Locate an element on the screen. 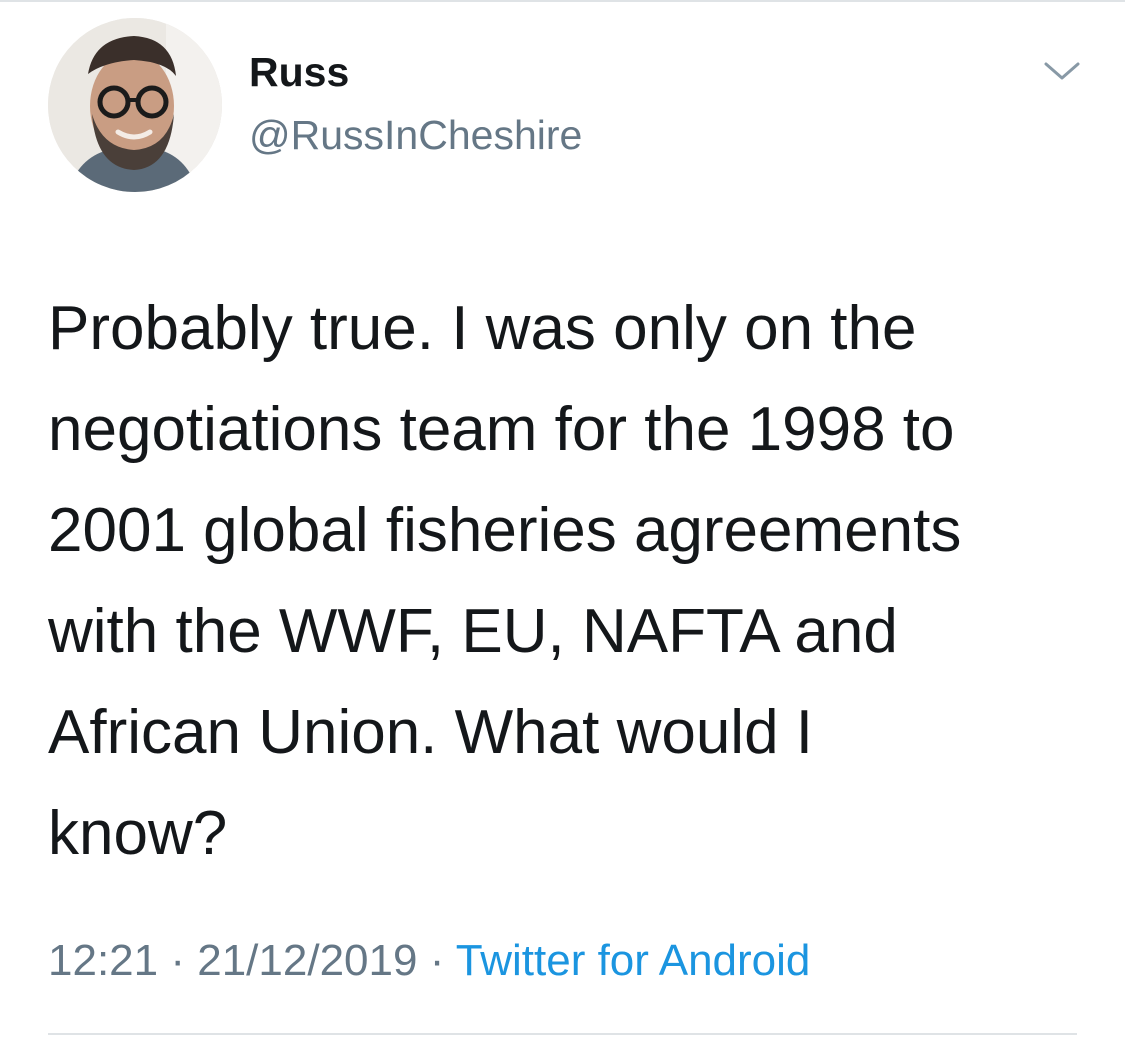 The width and height of the screenshot is (1125, 1038). avatar-image is located at coordinates (135, 105).